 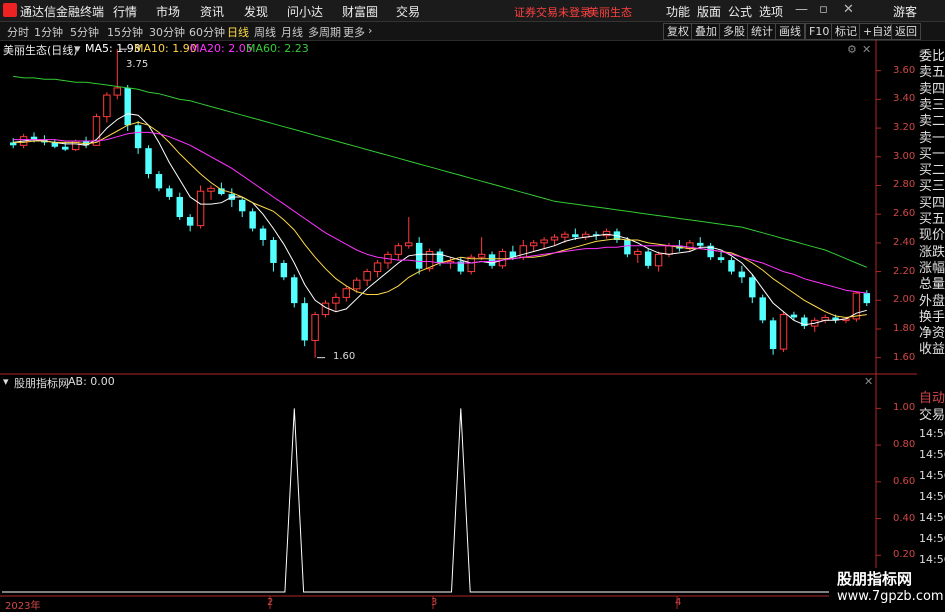 I want to click on high-price-label: 3.75, so click(x=137, y=64).